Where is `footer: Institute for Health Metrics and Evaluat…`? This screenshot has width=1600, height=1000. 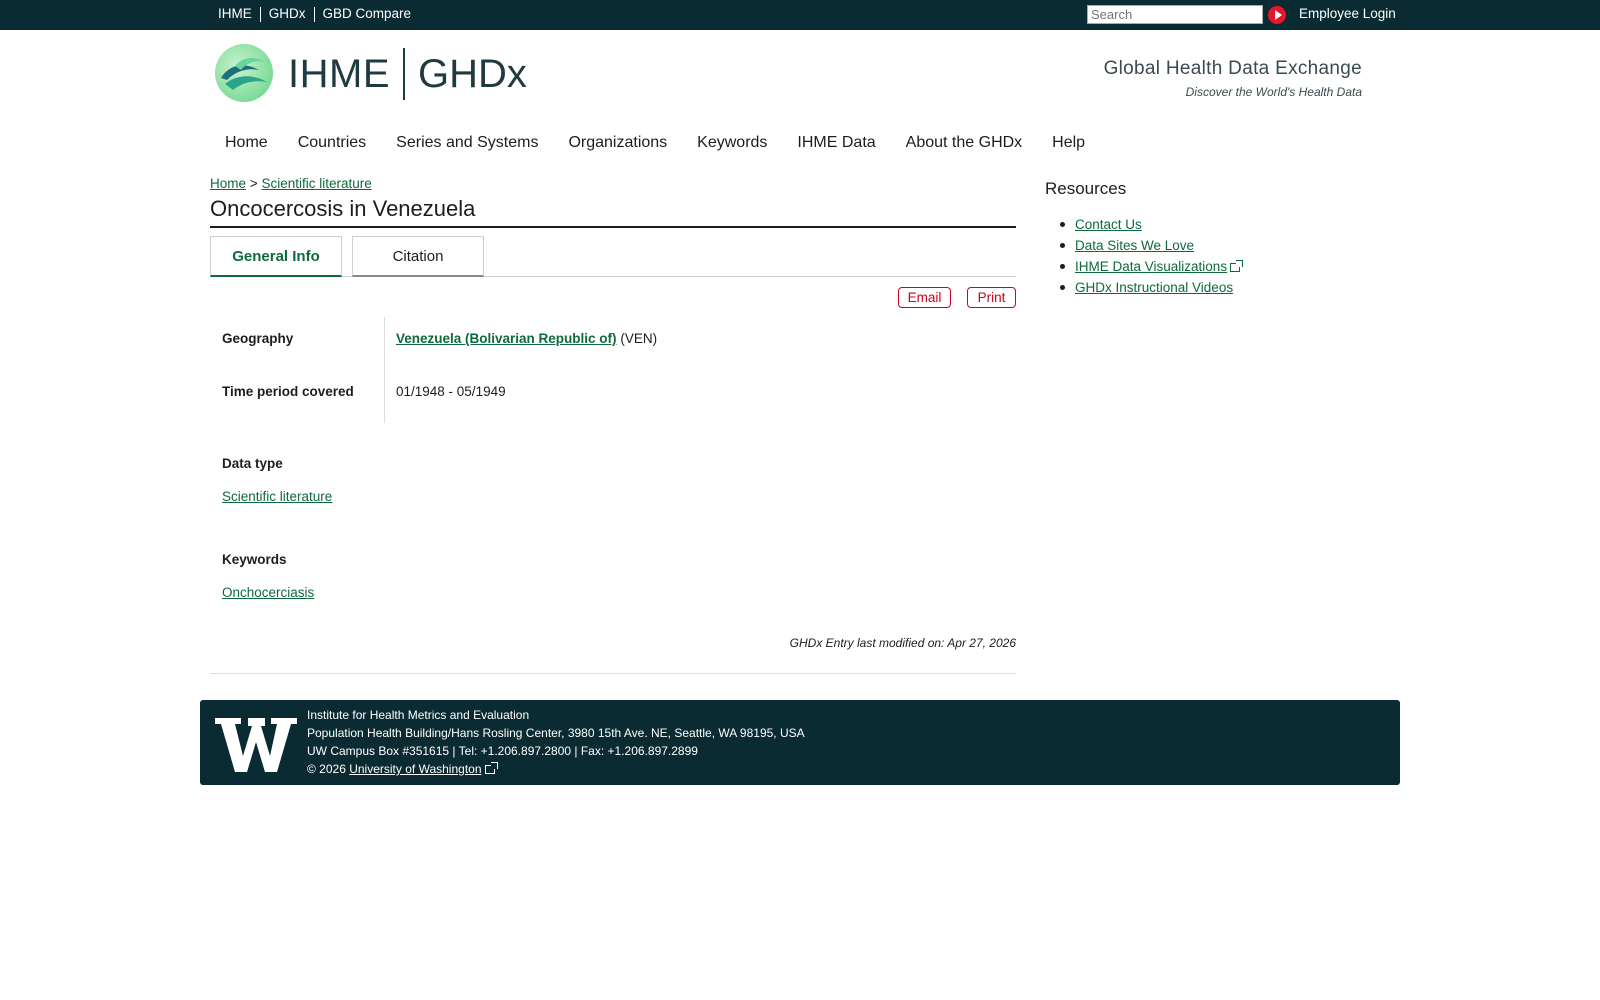 footer: Institute for Health Metrics and Evaluat… is located at coordinates (800, 742).